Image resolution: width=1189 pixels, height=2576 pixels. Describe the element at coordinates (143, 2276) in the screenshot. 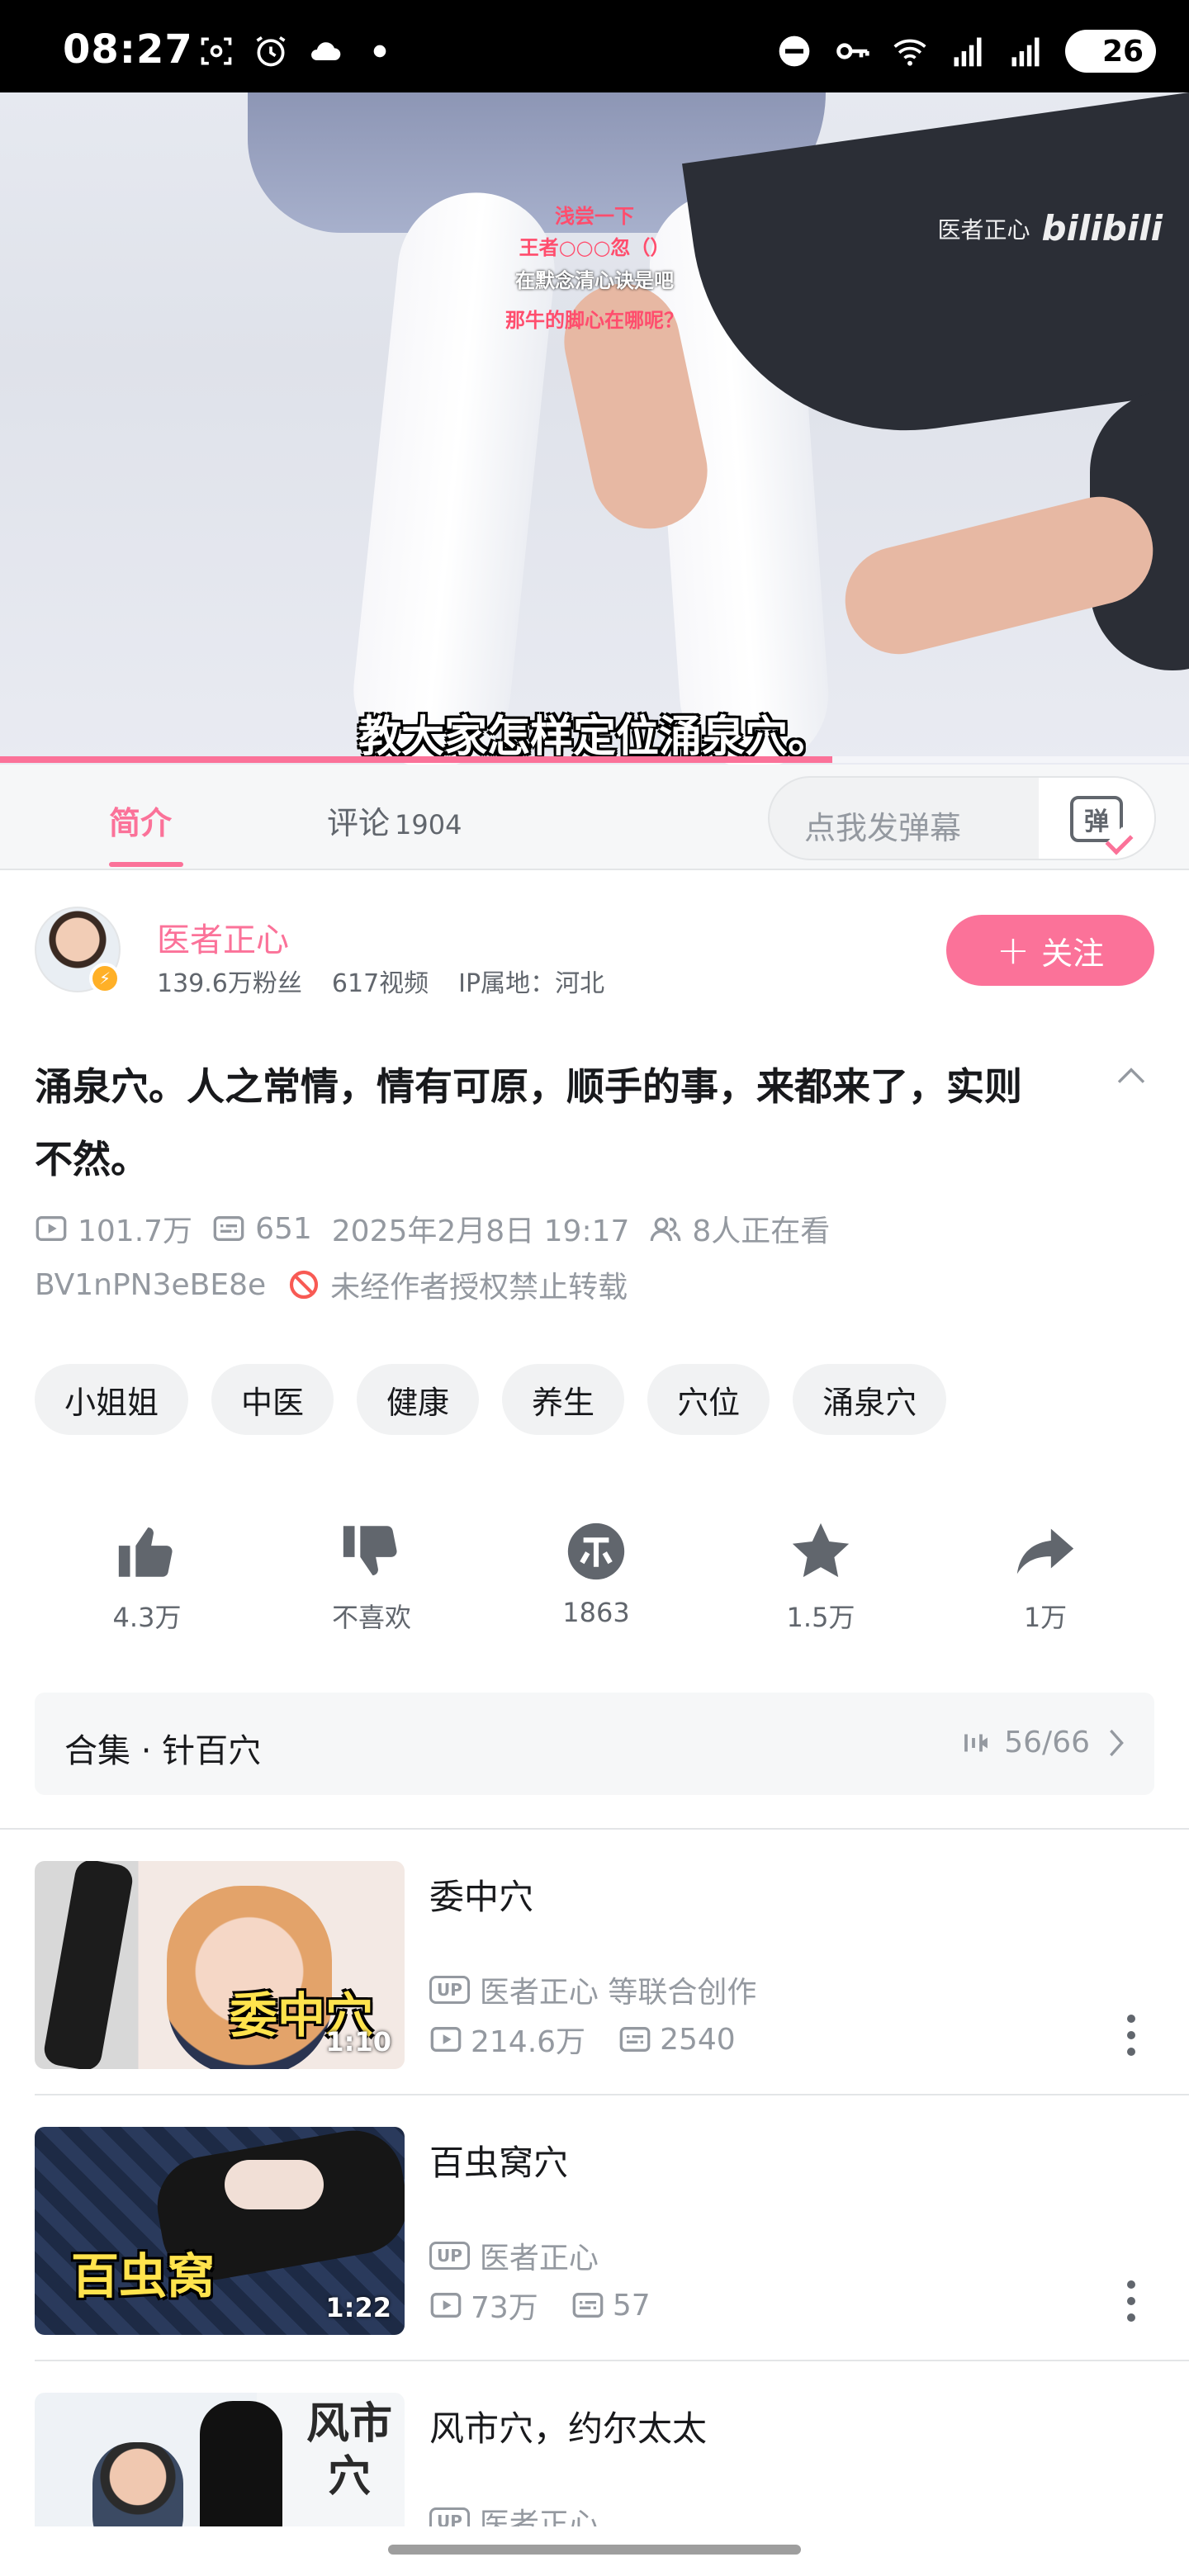

I see `thumbnail-caption: 百虫窝` at that location.